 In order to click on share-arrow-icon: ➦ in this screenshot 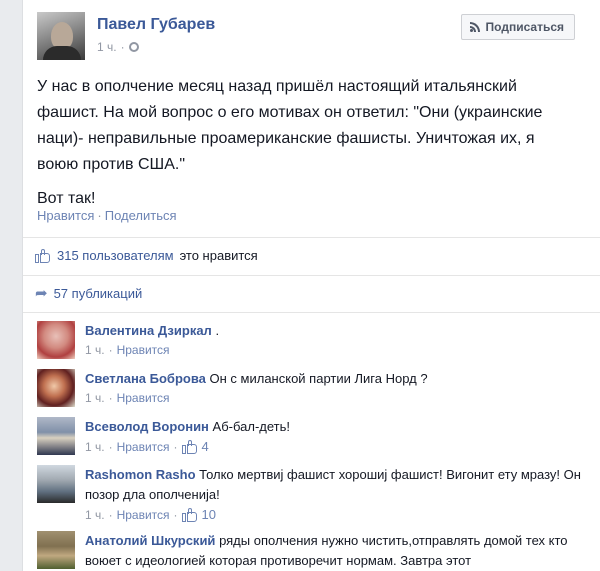, I will do `click(41, 293)`.